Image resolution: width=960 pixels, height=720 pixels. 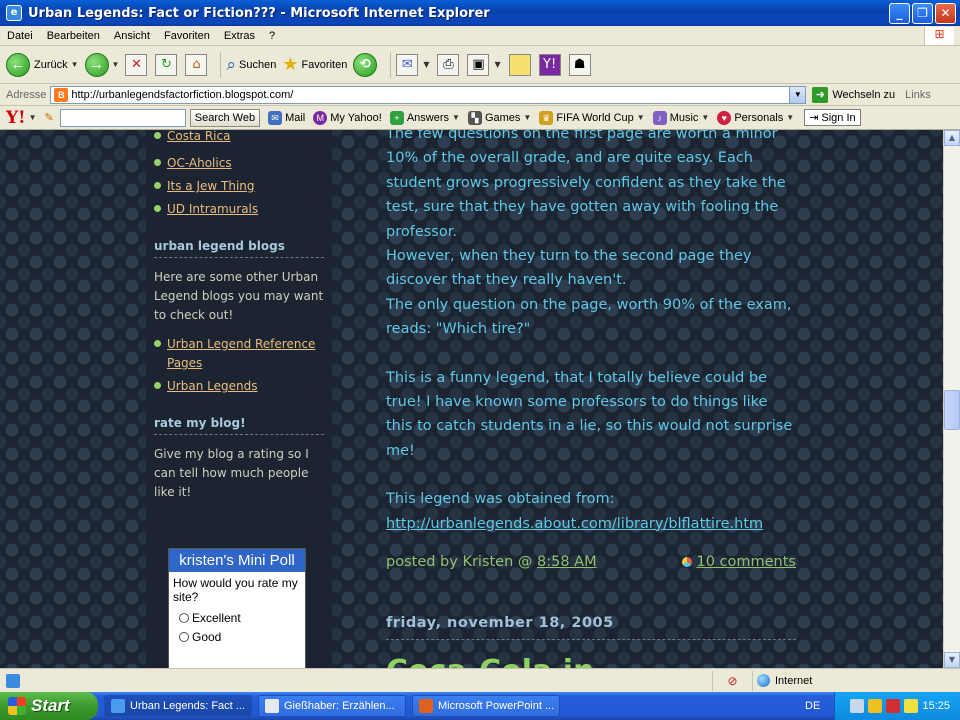 I want to click on sign-in-icon: ⇥, so click(x=814, y=118).